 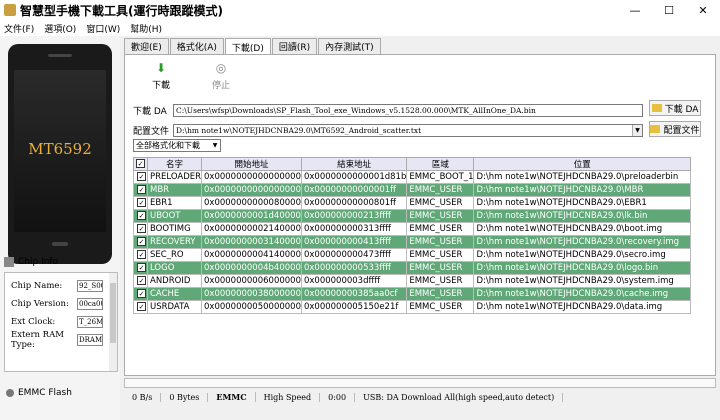 I want to click on tab-format: 格式化(A), so click(x=196, y=46).